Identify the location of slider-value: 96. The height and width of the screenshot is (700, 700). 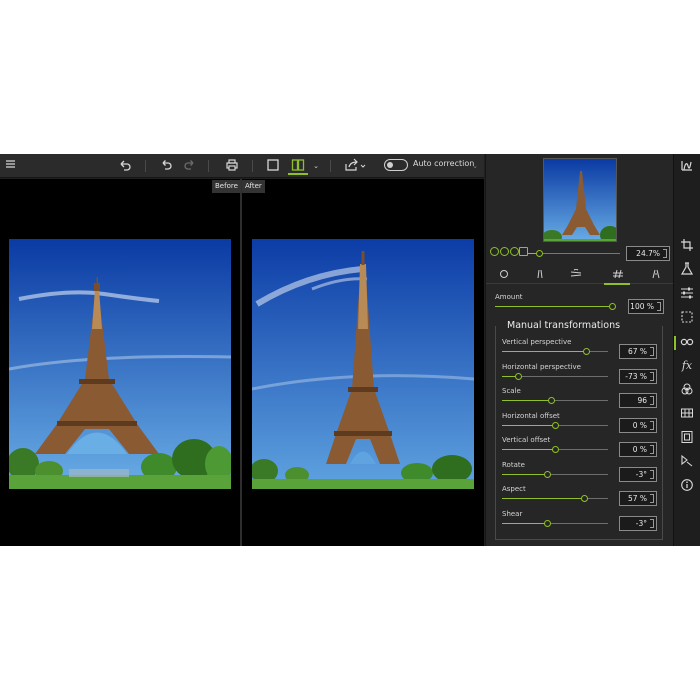
(642, 400).